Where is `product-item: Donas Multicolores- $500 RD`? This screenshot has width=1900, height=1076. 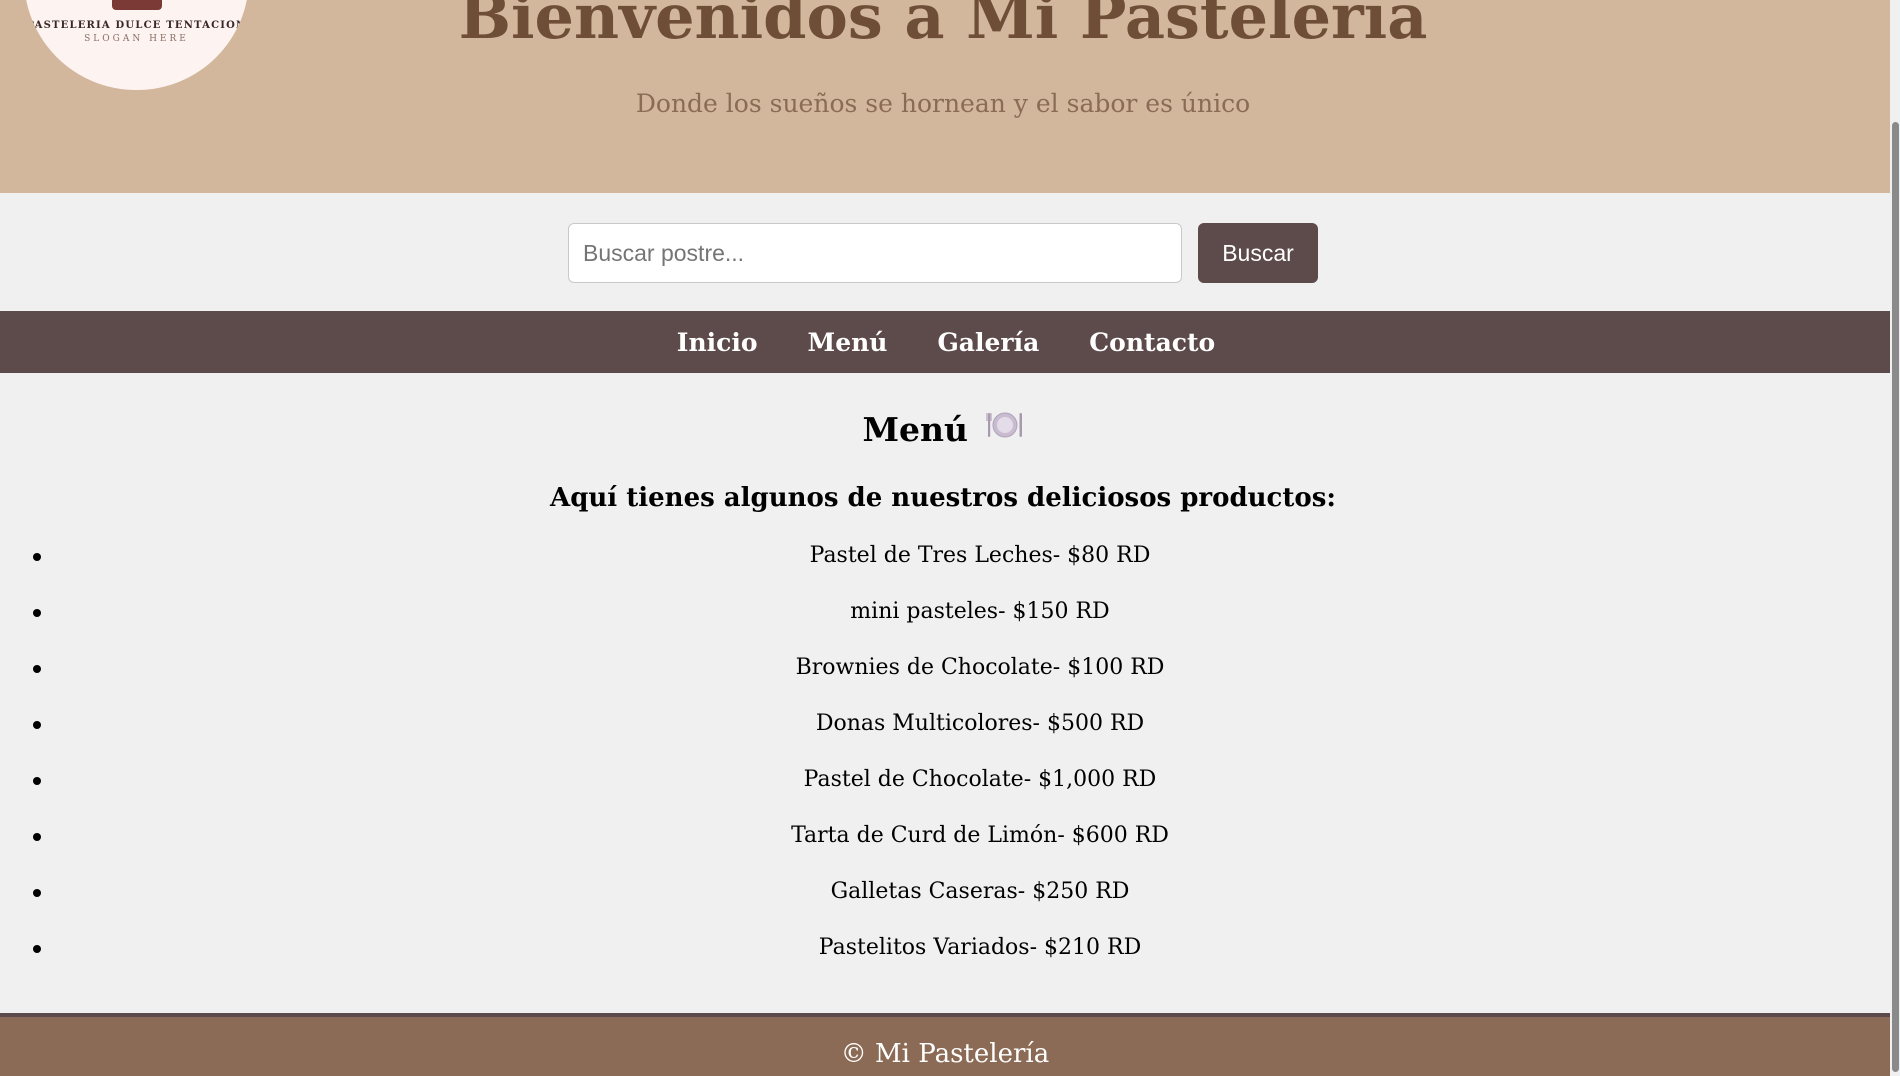
product-item: Donas Multicolores- $500 RD is located at coordinates (945, 734).